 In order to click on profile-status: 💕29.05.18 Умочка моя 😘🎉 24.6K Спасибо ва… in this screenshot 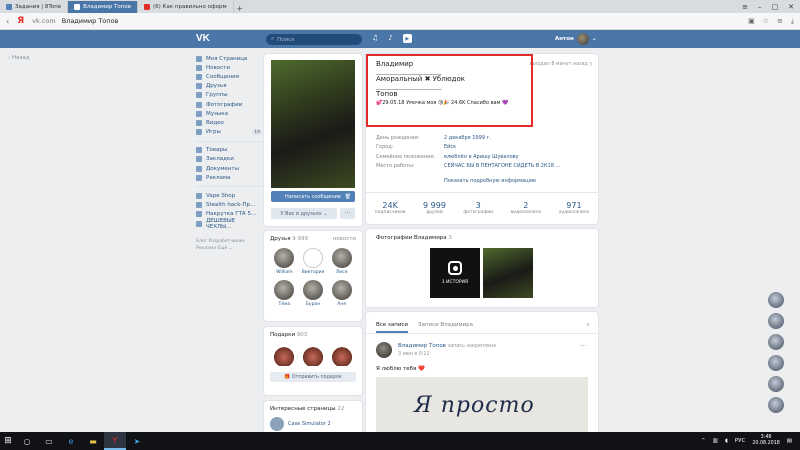, I will do `click(442, 103)`.